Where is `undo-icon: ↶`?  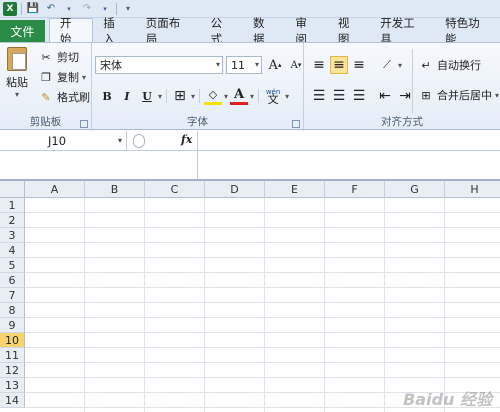
undo-icon: ↶ is located at coordinates (51, 9).